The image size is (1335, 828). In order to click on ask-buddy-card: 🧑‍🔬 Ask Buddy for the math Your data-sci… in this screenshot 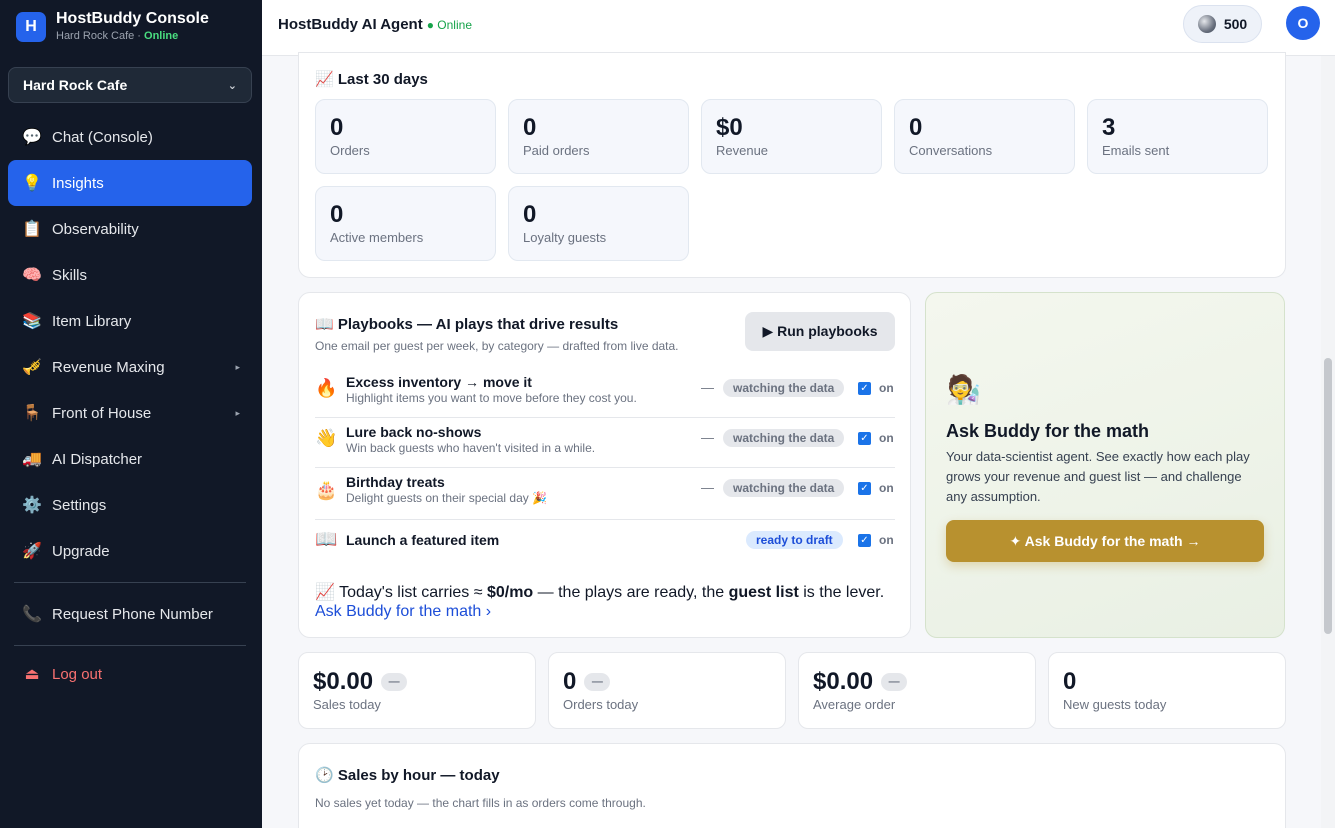, I will do `click(1105, 465)`.